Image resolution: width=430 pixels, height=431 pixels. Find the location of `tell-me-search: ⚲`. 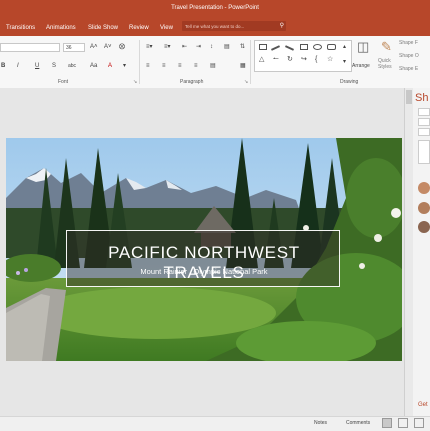

tell-me-search: ⚲ is located at coordinates (234, 26).